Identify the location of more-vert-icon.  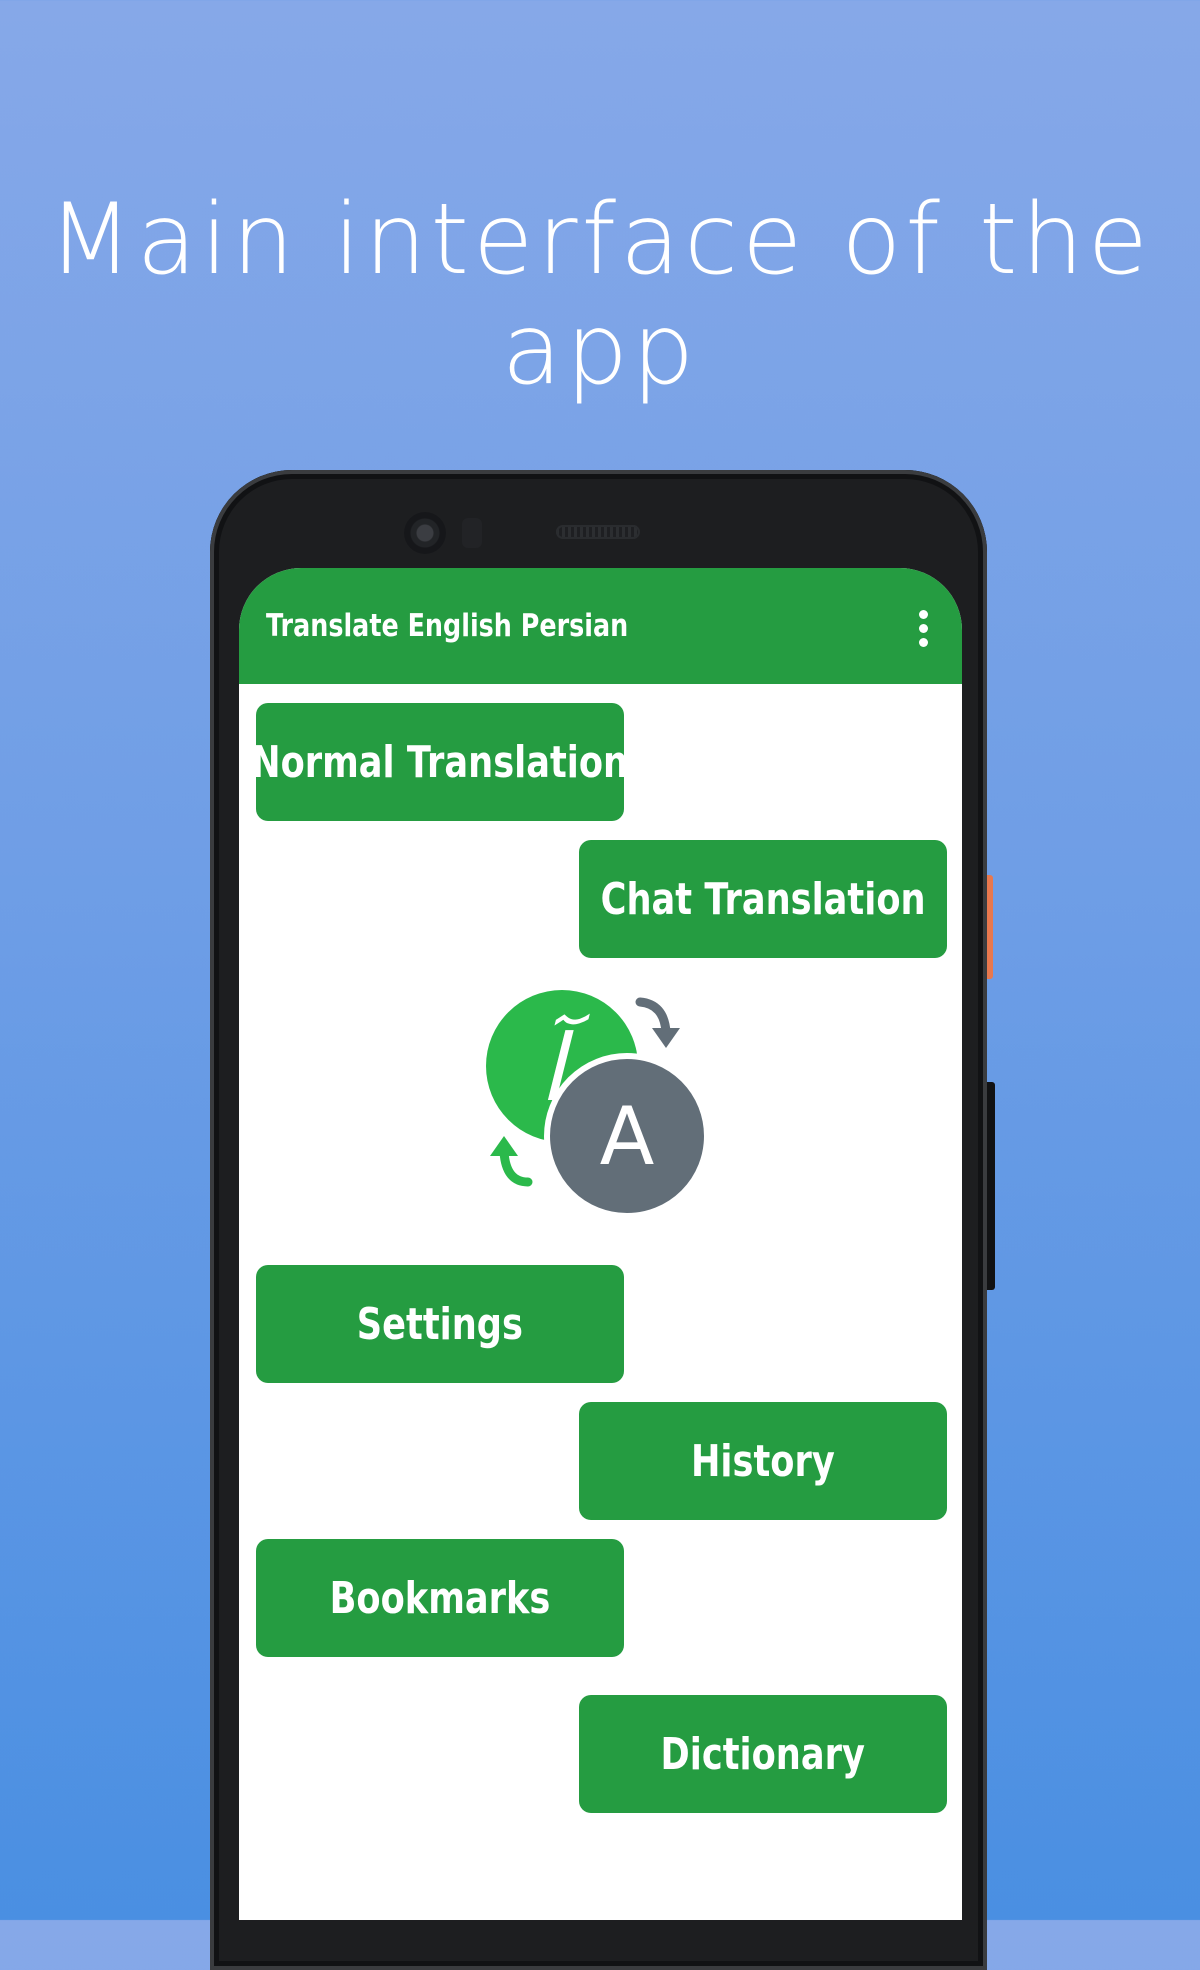
(923, 614).